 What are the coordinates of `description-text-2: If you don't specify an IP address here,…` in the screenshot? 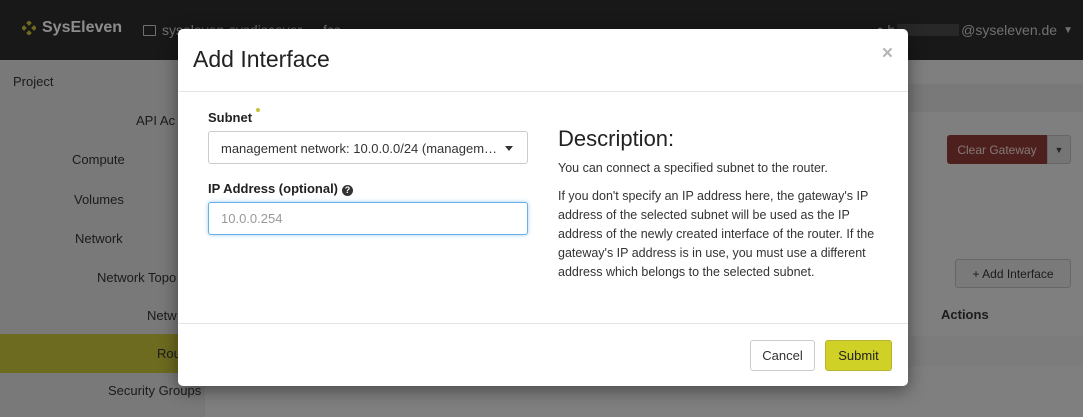 It's located at (716, 234).